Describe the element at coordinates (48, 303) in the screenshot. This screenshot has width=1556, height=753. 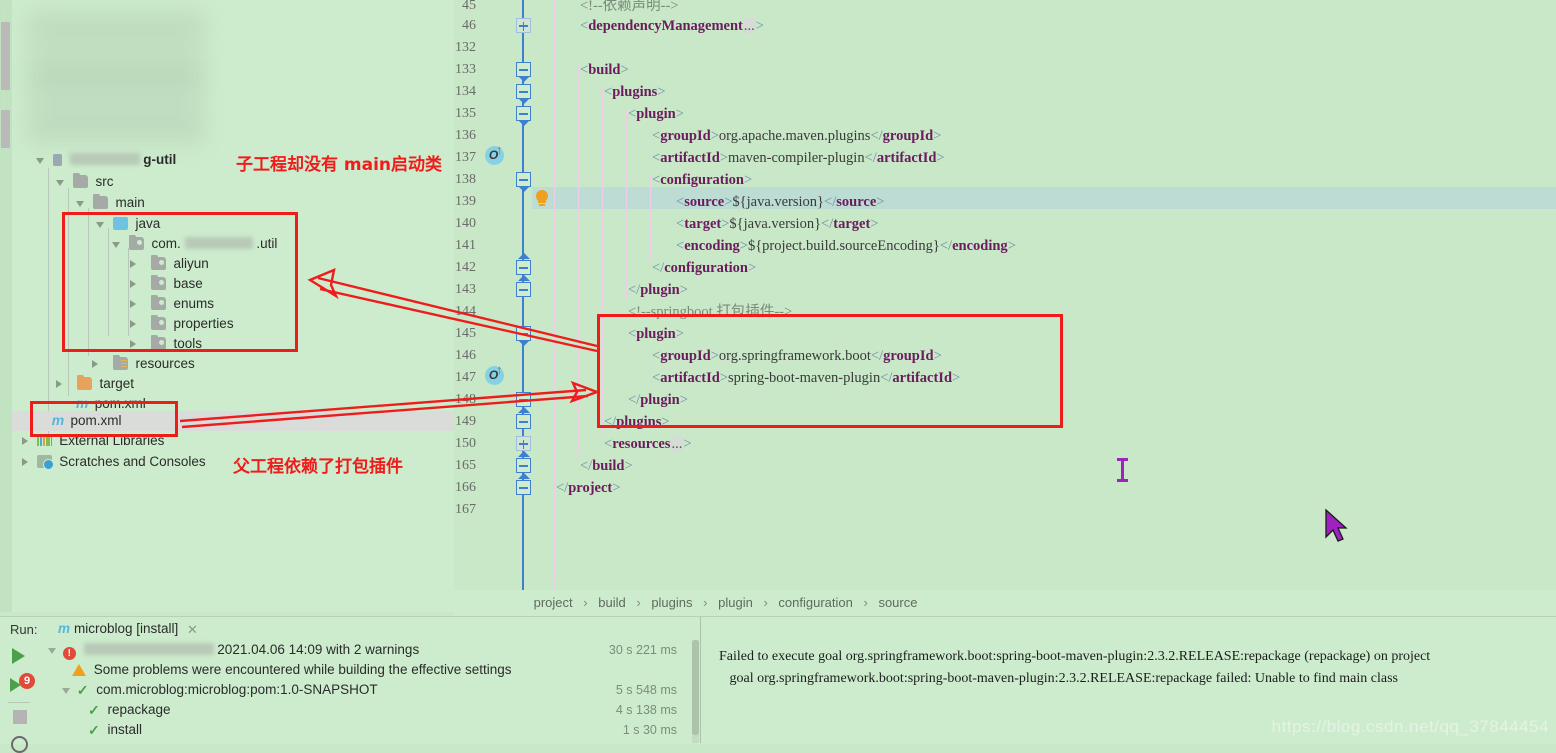
I see `tree-guide` at that location.